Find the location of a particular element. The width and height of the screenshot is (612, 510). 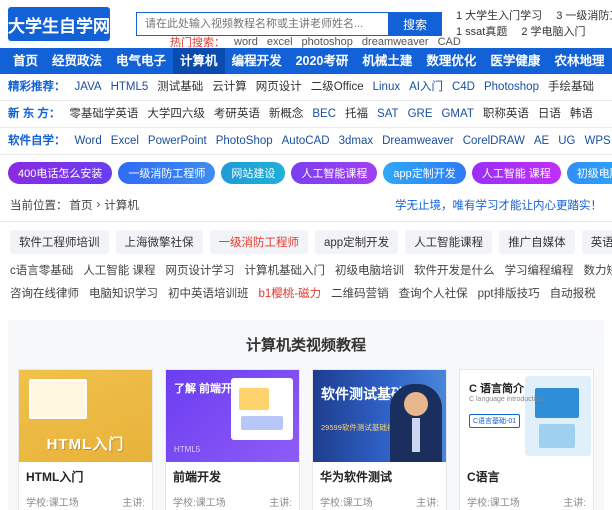

subnav-item-drawing: 手绘基础 is located at coordinates (571, 87).